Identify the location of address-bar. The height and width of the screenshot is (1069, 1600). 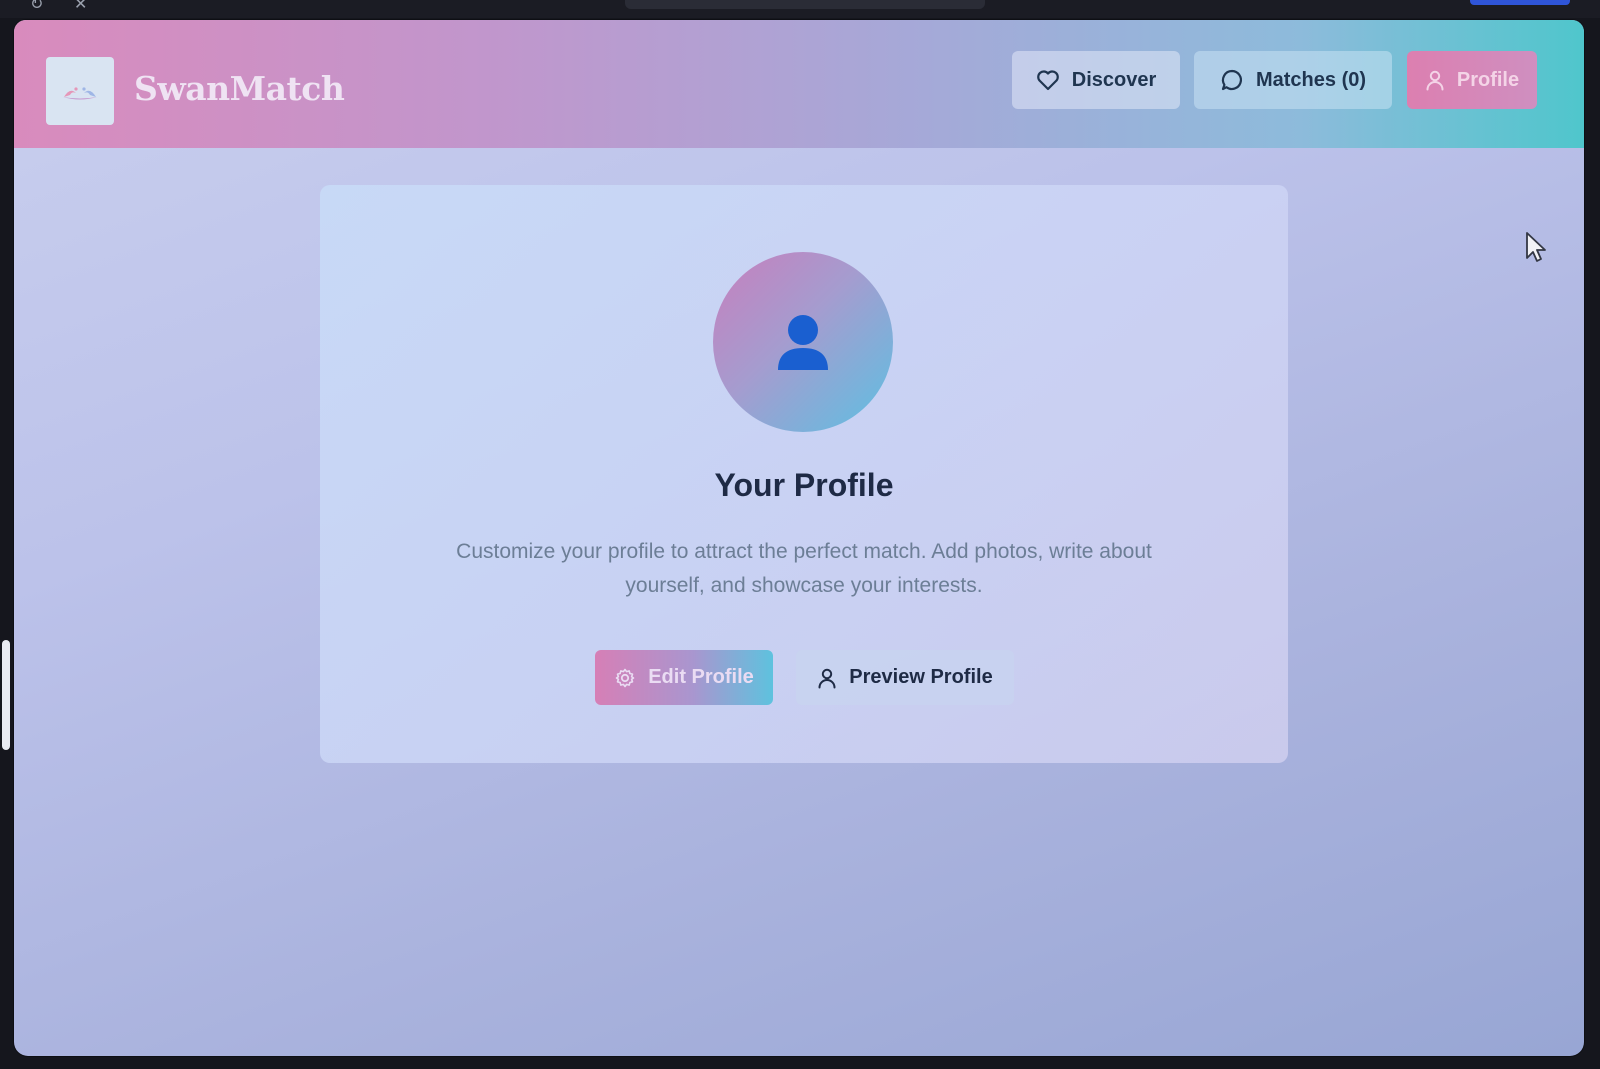
(805, 4).